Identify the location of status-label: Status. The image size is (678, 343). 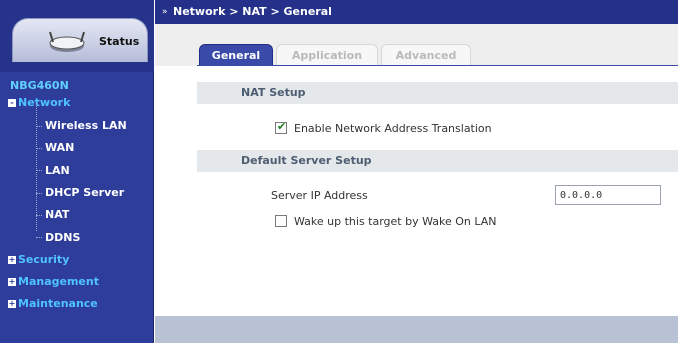
(119, 41).